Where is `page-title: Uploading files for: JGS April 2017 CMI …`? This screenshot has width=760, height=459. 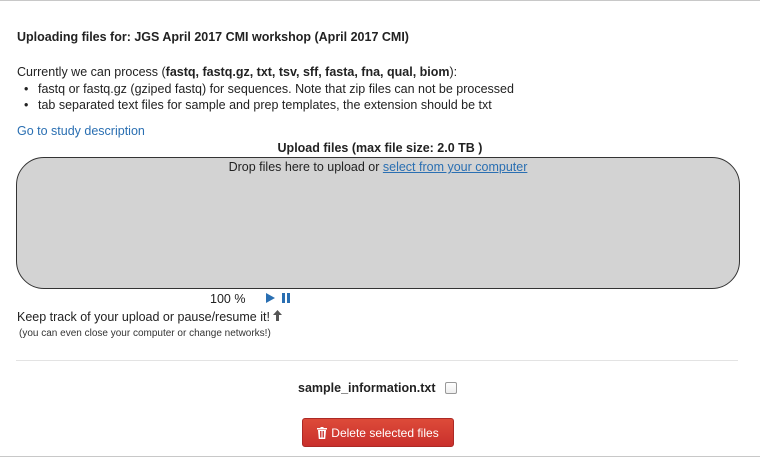 page-title: Uploading files for: JGS April 2017 CMI … is located at coordinates (213, 37).